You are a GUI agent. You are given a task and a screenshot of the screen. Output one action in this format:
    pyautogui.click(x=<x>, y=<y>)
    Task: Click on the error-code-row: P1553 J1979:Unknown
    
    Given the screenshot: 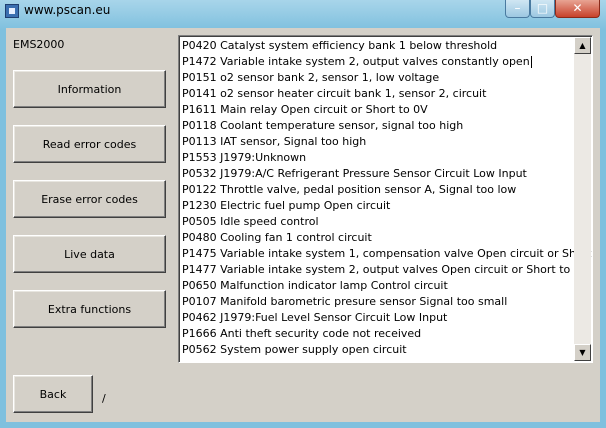 What is the action you would take?
    pyautogui.click(x=377, y=158)
    